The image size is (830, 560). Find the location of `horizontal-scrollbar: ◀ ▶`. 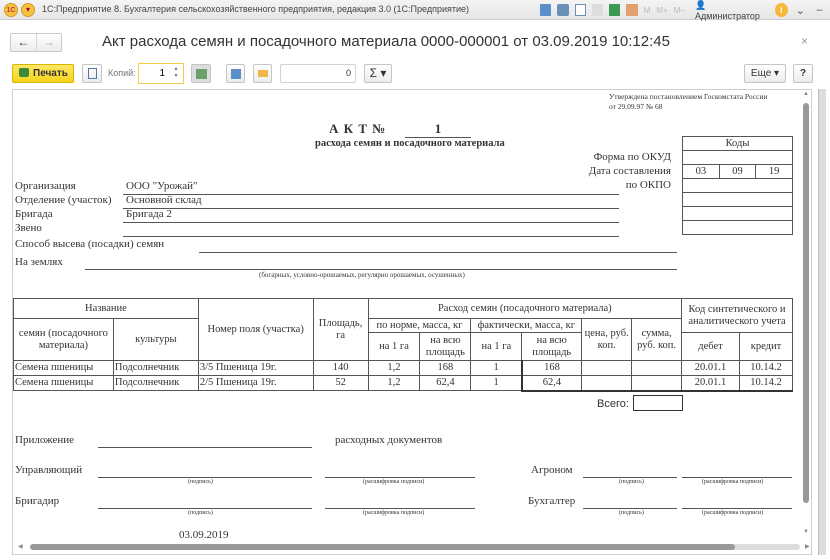

horizontal-scrollbar: ◀ ▶ is located at coordinates (412, 547).